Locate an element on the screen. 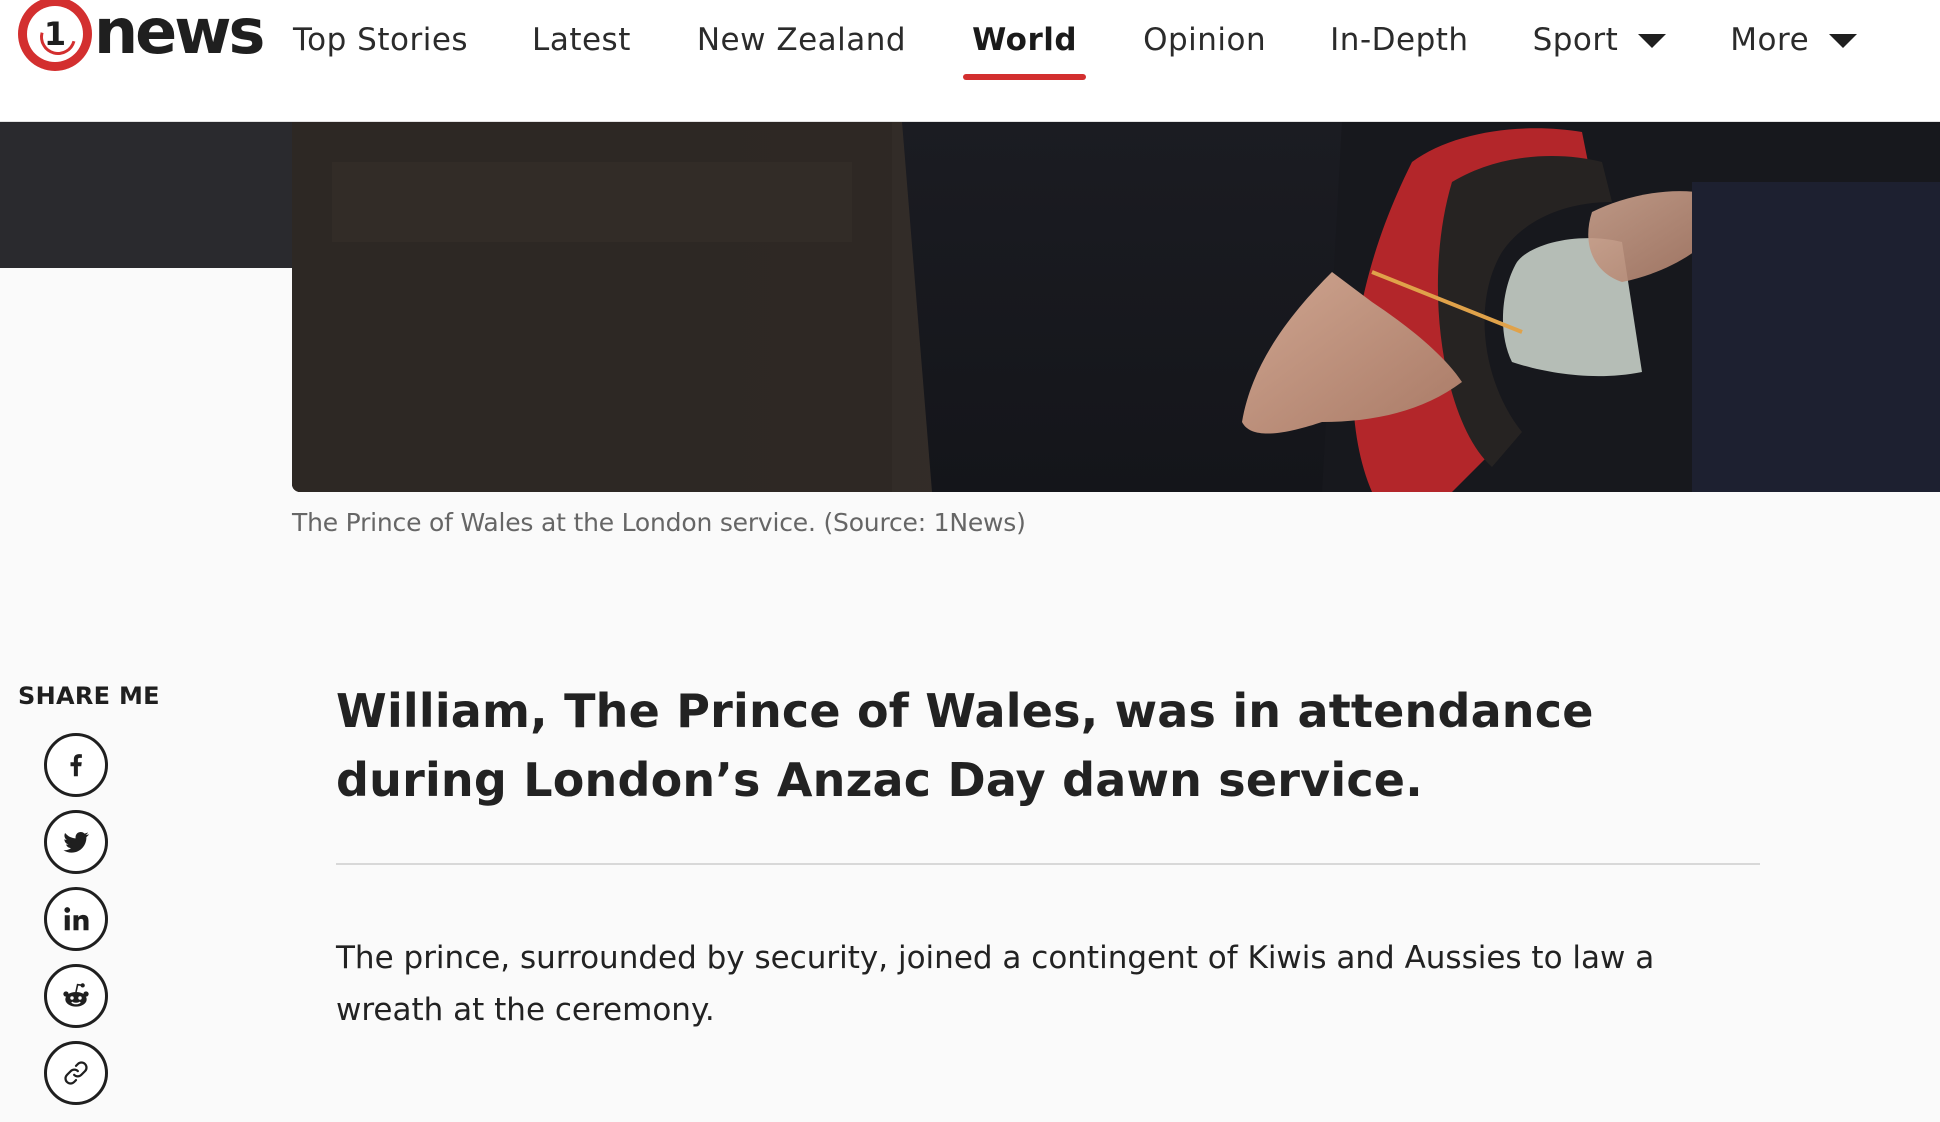  nav-item-new-zealand: New Zealand is located at coordinates (801, 40).